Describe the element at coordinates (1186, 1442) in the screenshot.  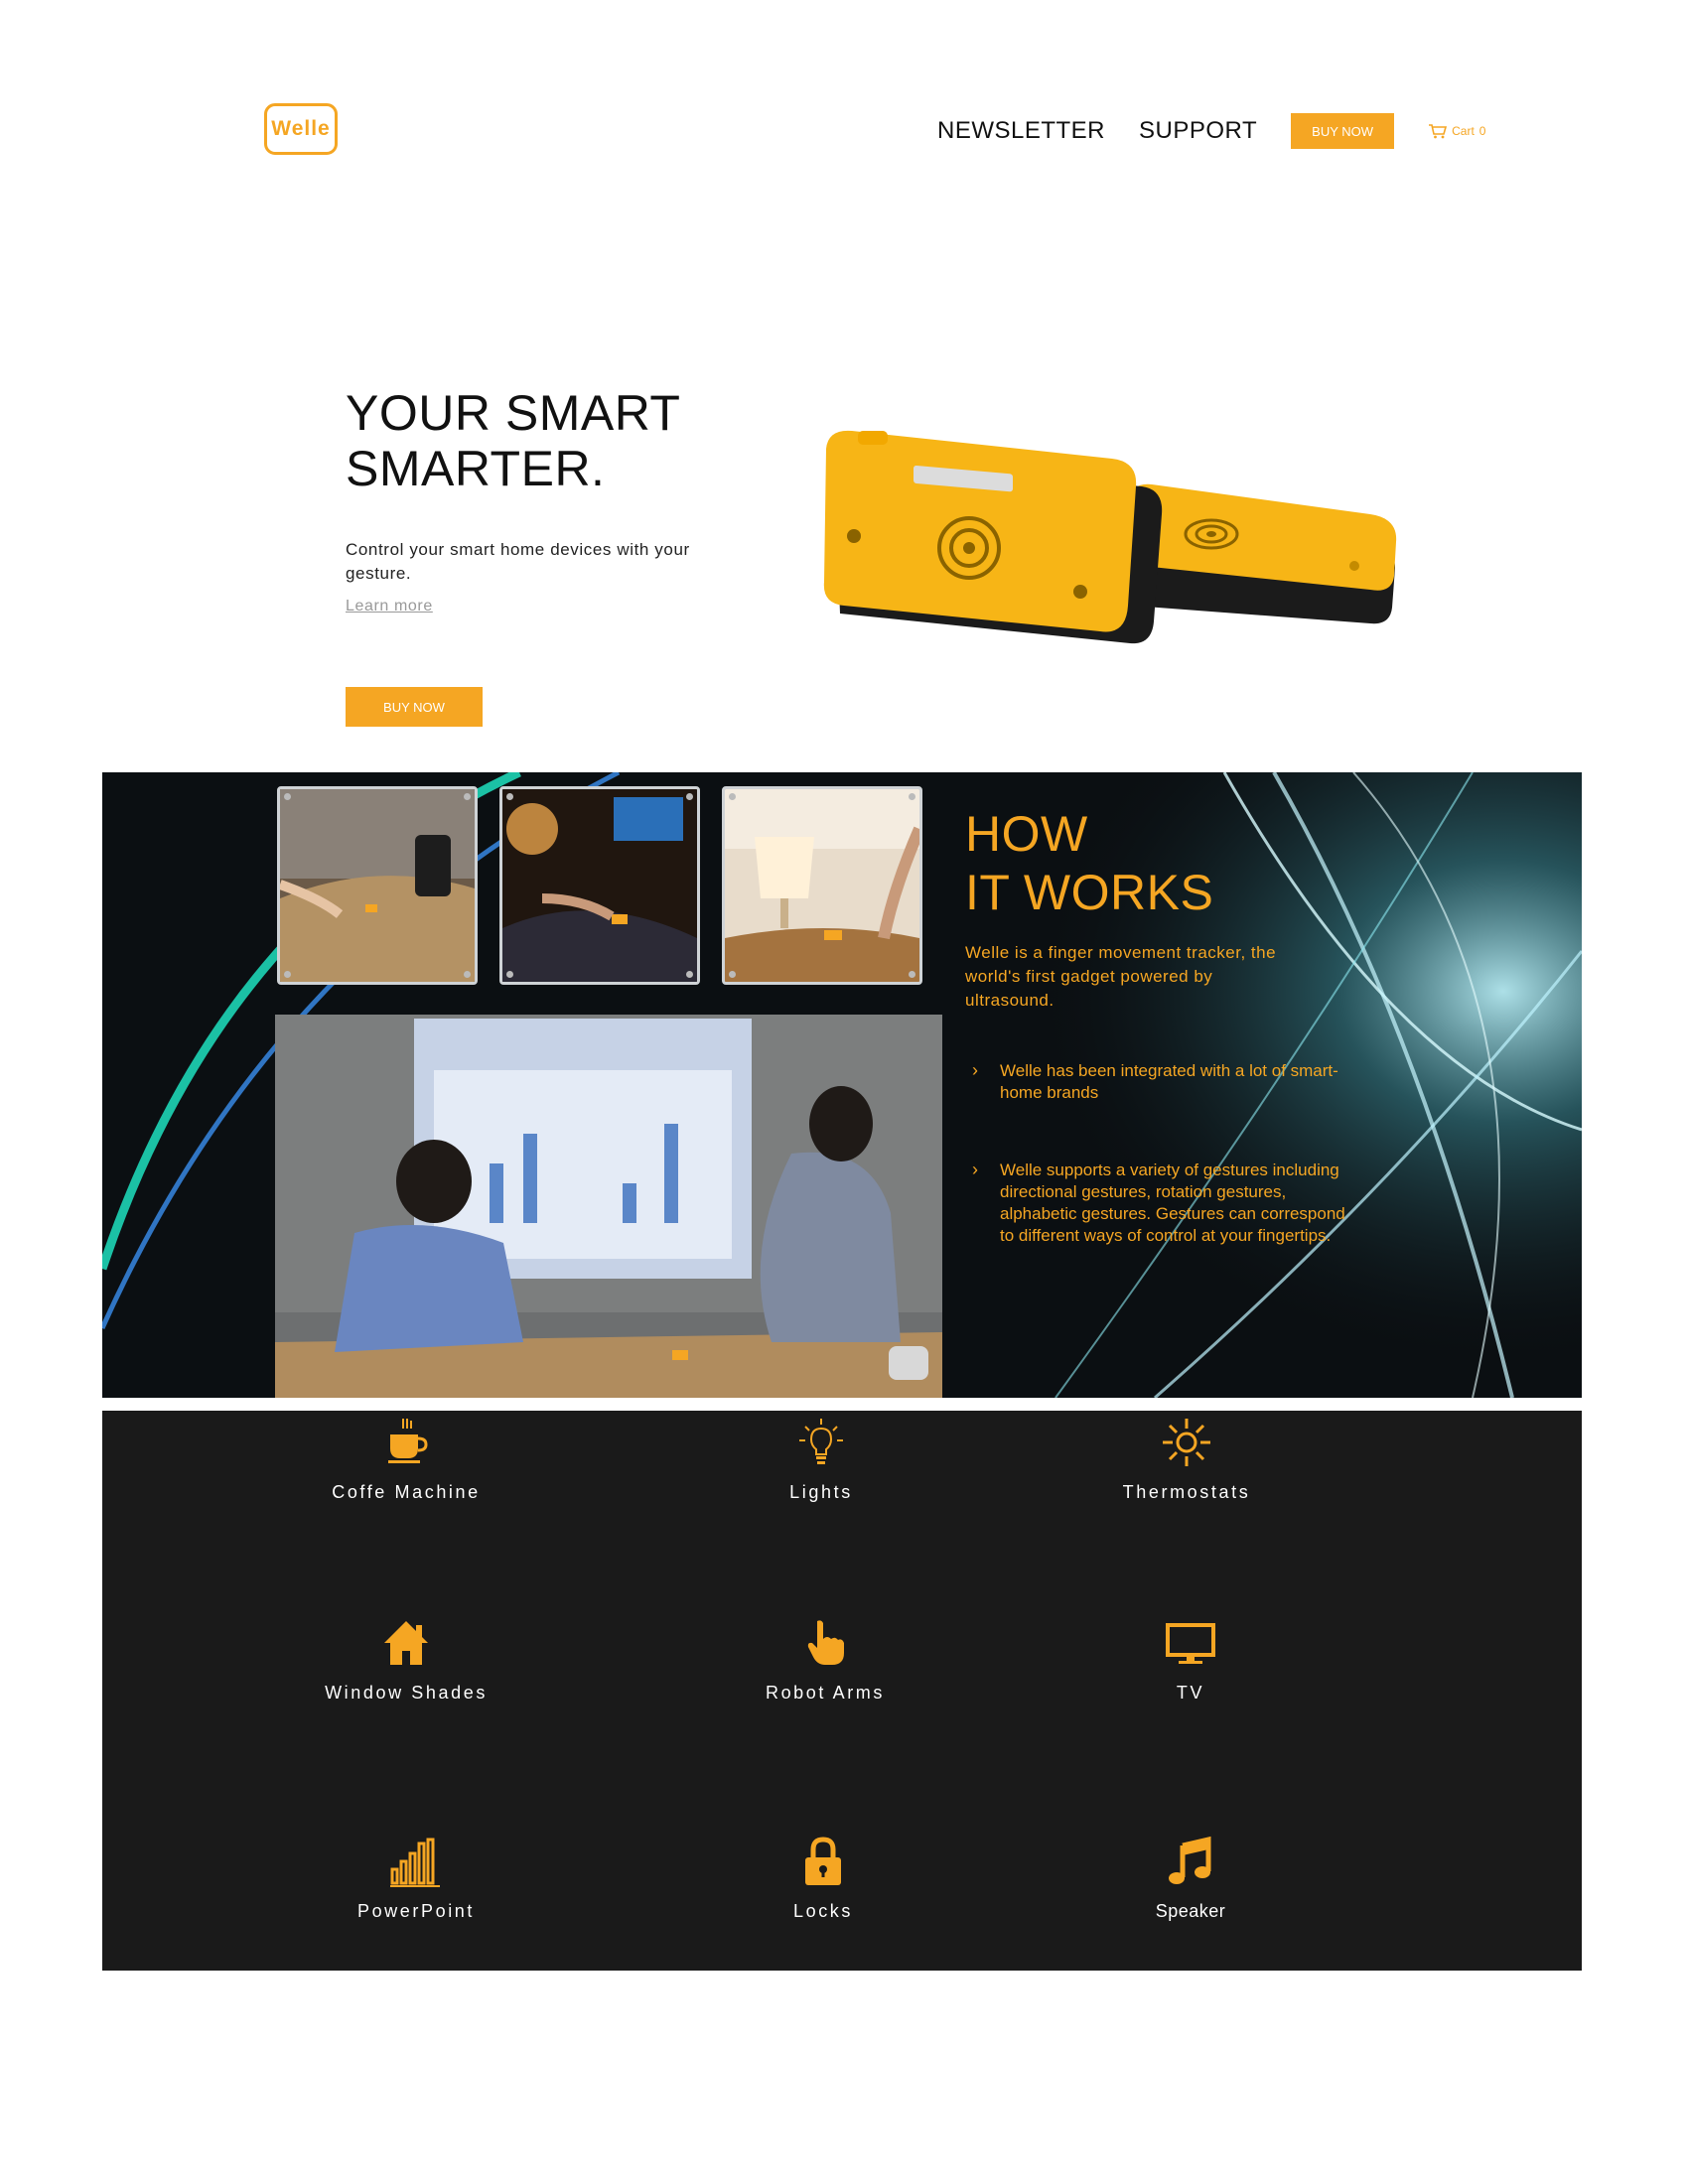
I see `sun-icon` at that location.